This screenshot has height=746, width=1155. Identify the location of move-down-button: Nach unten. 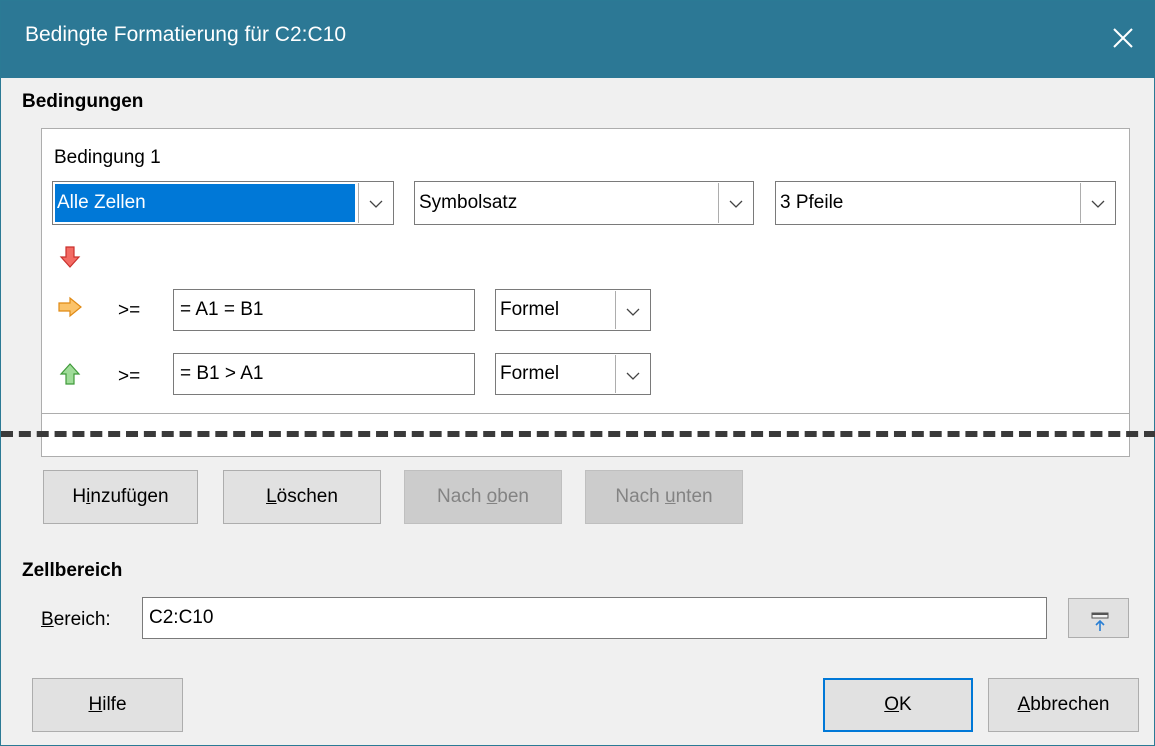
(664, 497).